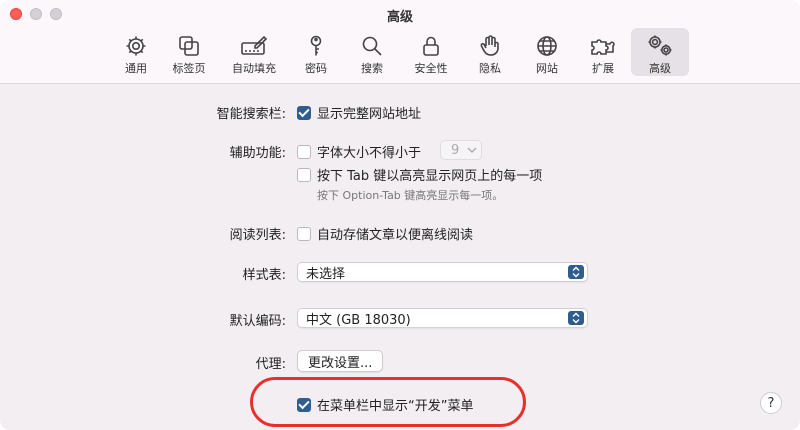 The height and width of the screenshot is (430, 800). What do you see at coordinates (372, 68) in the screenshot?
I see `tab-label: 搜索` at bounding box center [372, 68].